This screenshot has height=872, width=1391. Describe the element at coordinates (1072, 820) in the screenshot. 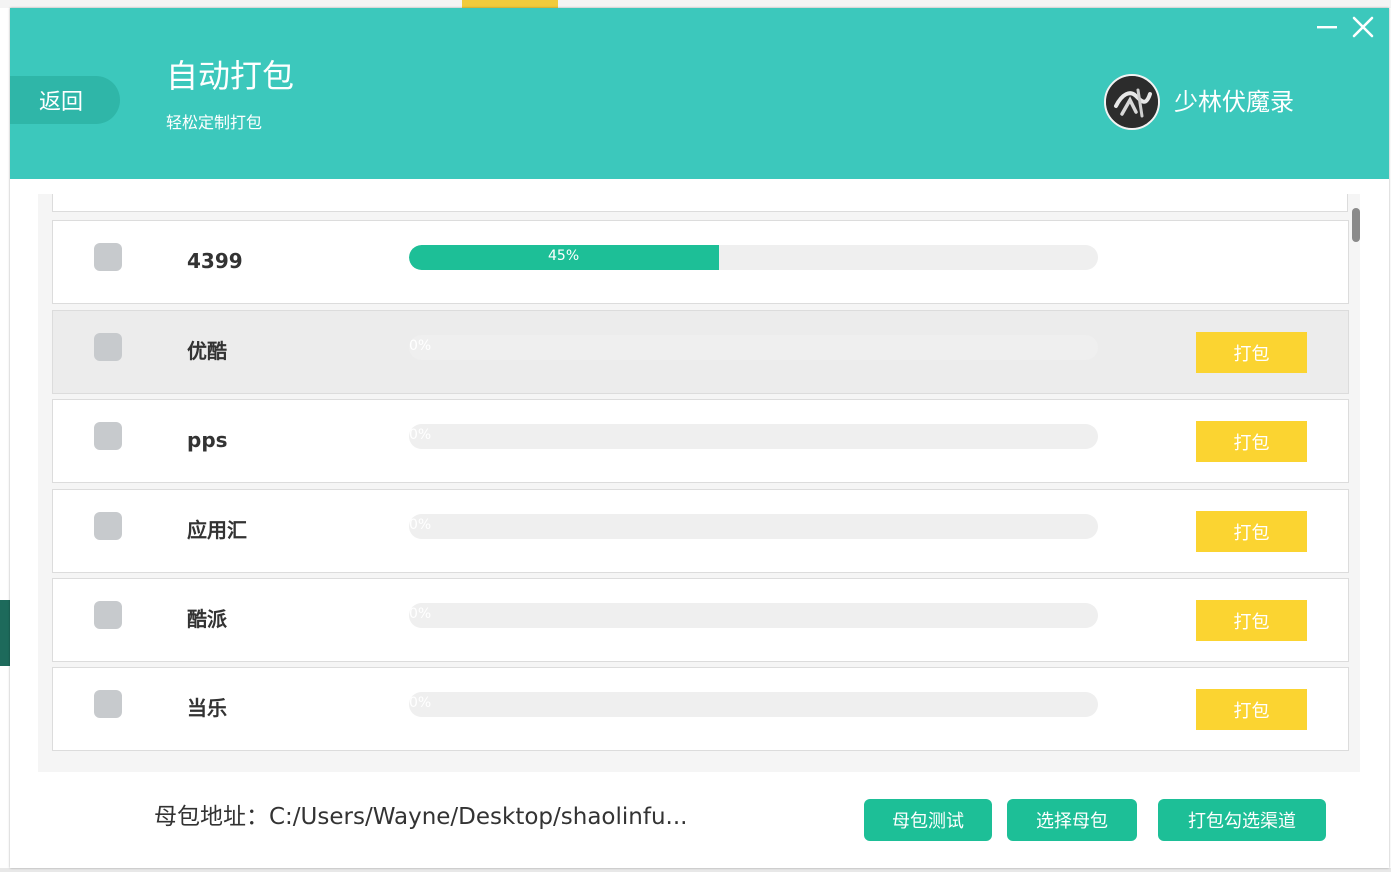

I see `select-base-package-button: 选择母包` at that location.